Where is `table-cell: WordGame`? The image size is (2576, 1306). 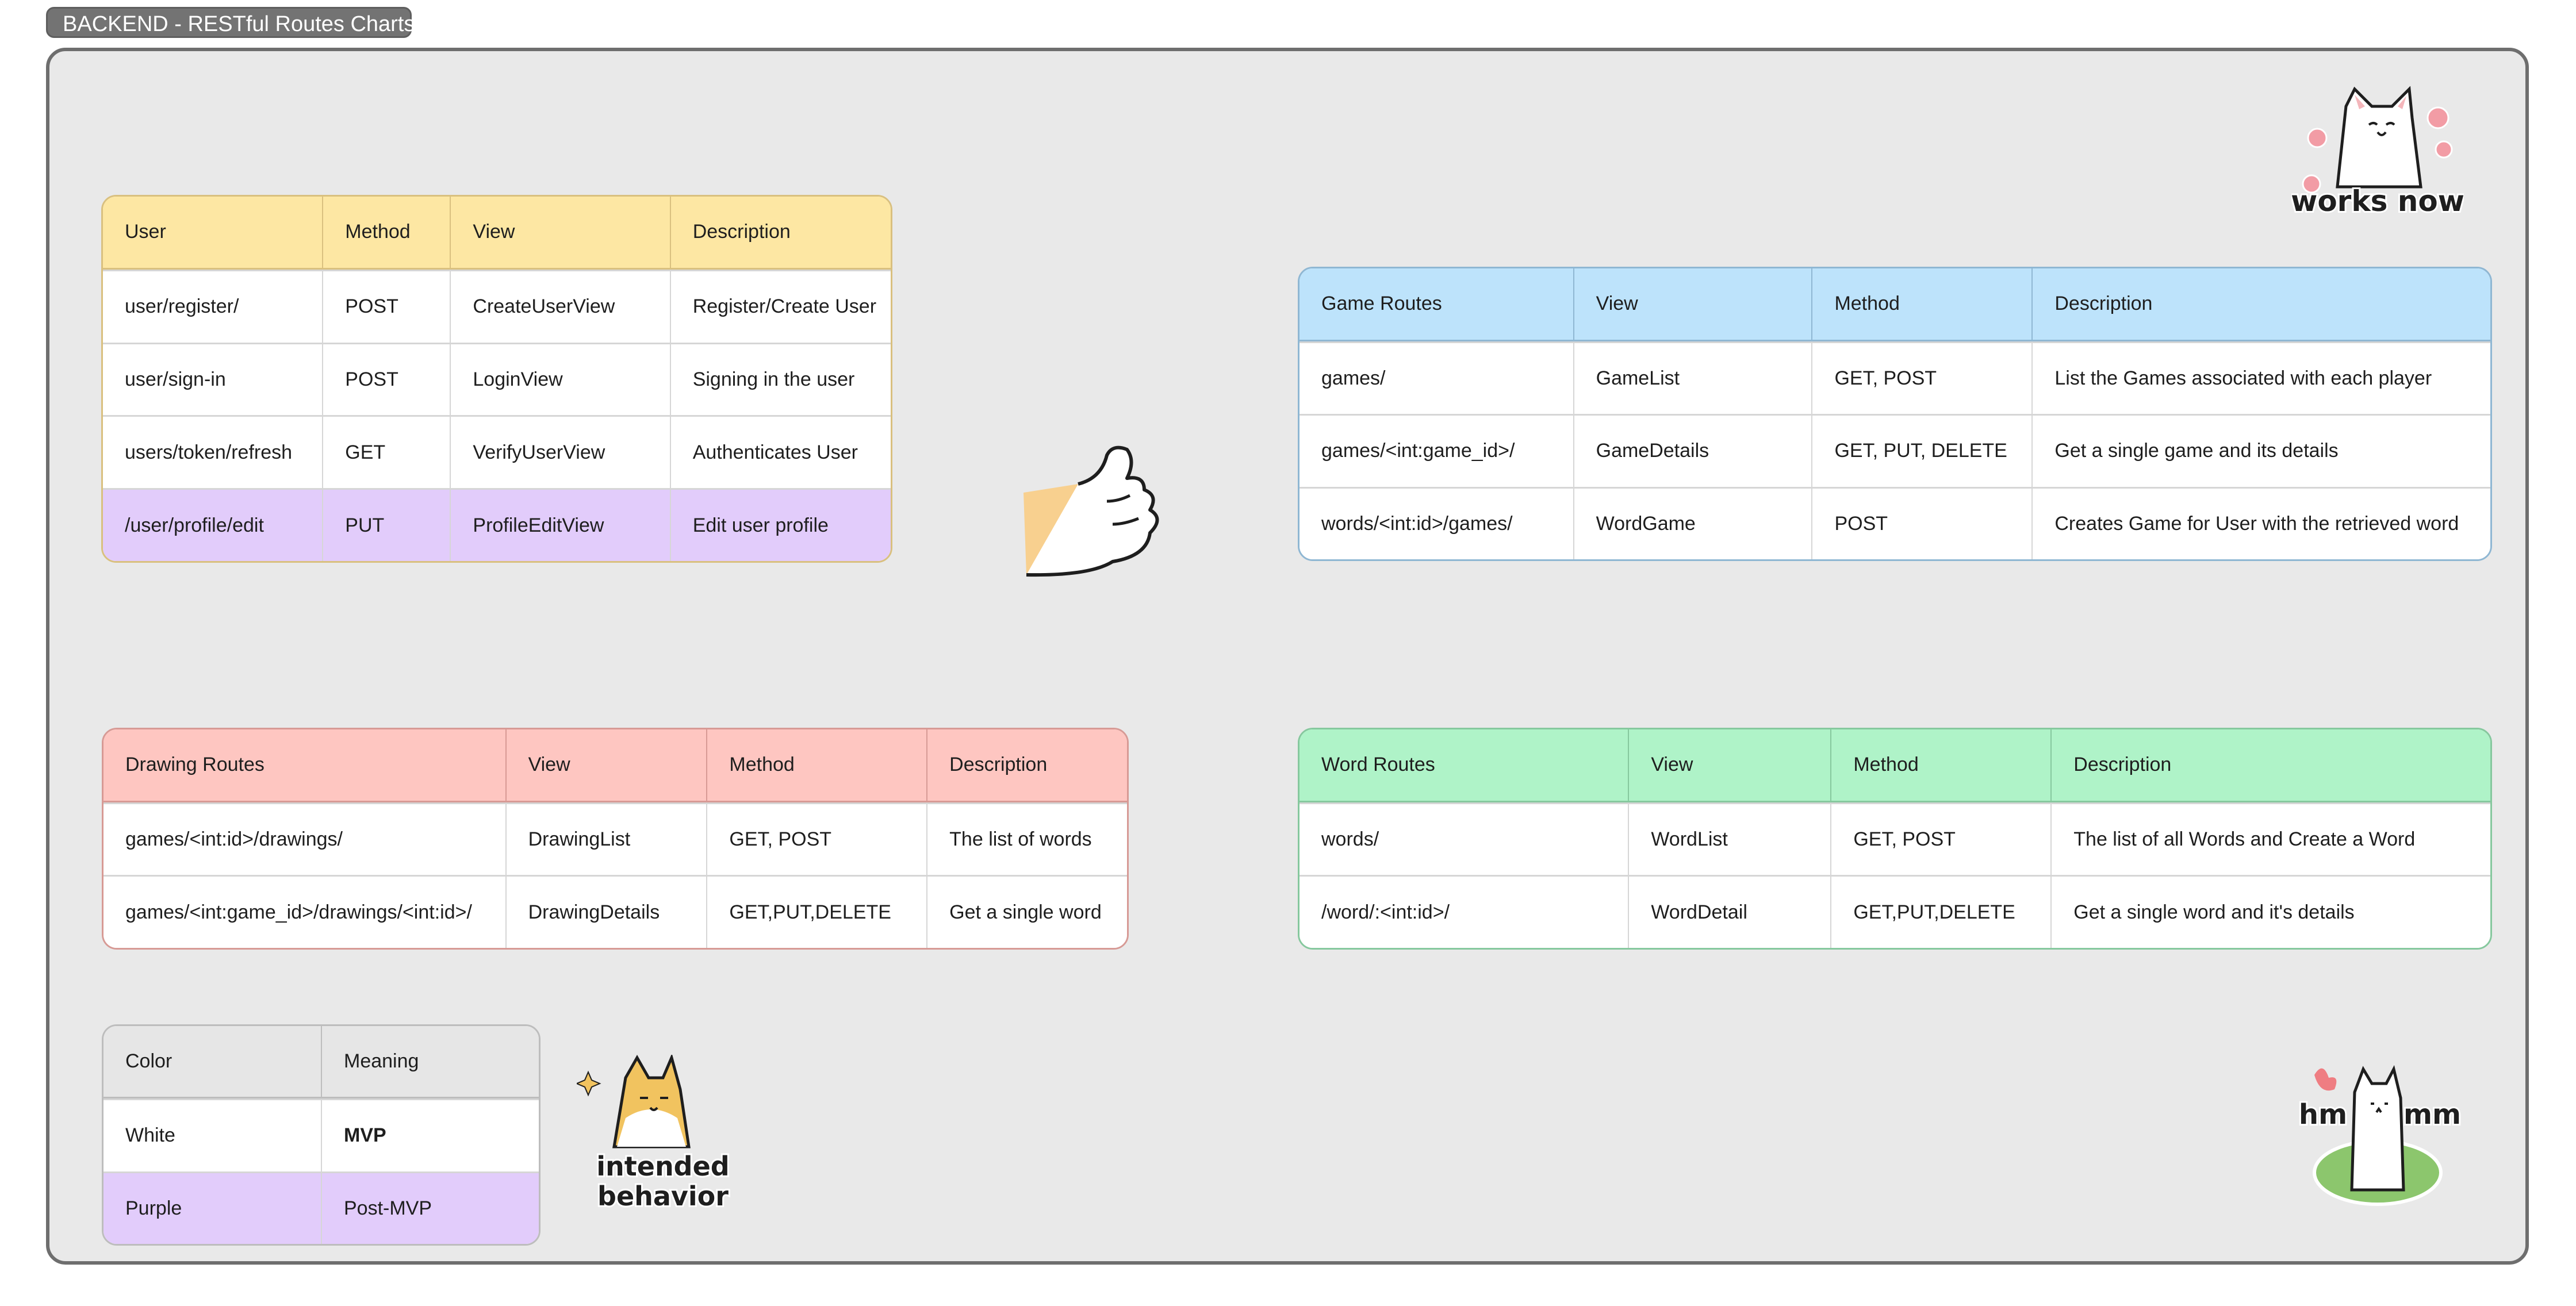
table-cell: WordGame is located at coordinates (1692, 523).